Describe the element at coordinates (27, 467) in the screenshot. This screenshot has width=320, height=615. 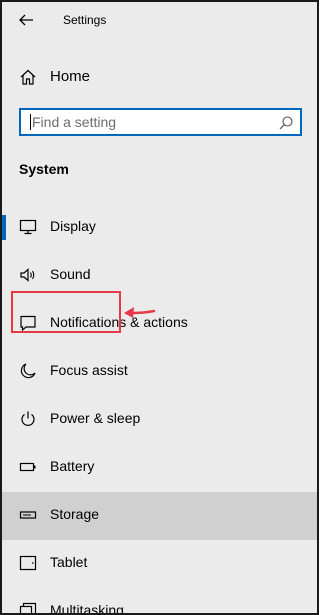
I see `battery-icon` at that location.